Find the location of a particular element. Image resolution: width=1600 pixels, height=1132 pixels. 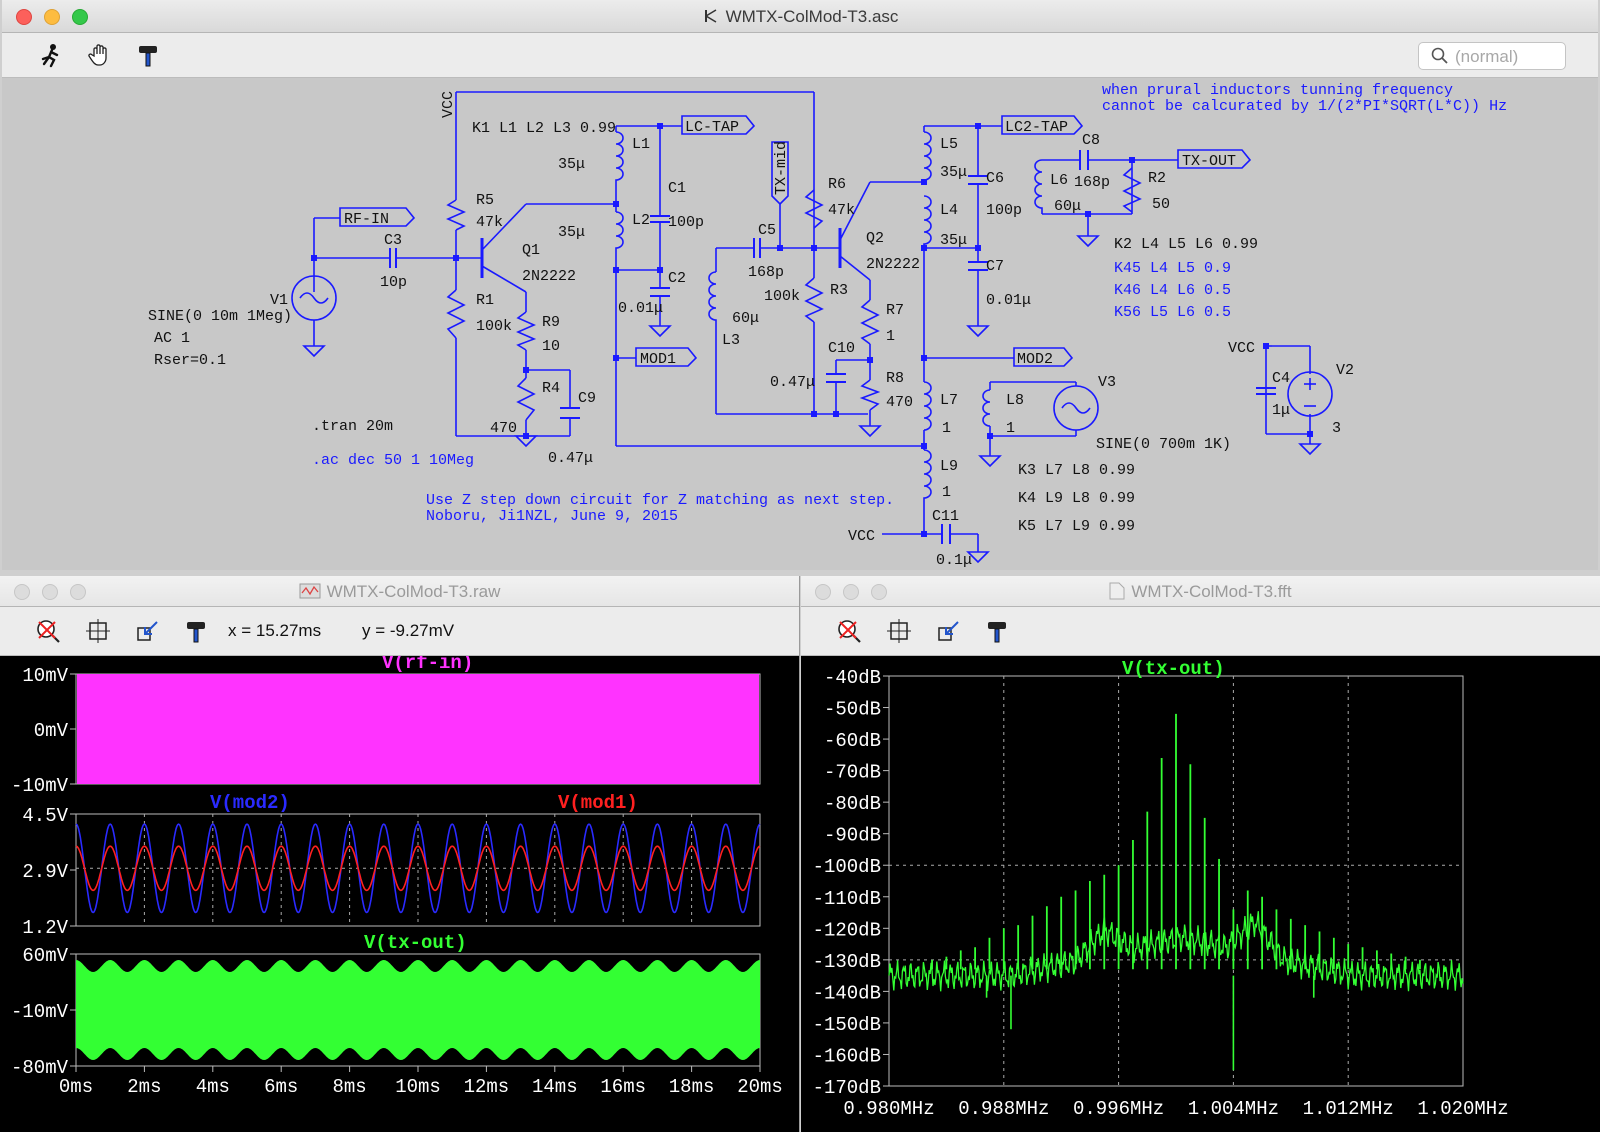

k1-directive: K1 L1 L2 L3 0.99 is located at coordinates (544, 128).